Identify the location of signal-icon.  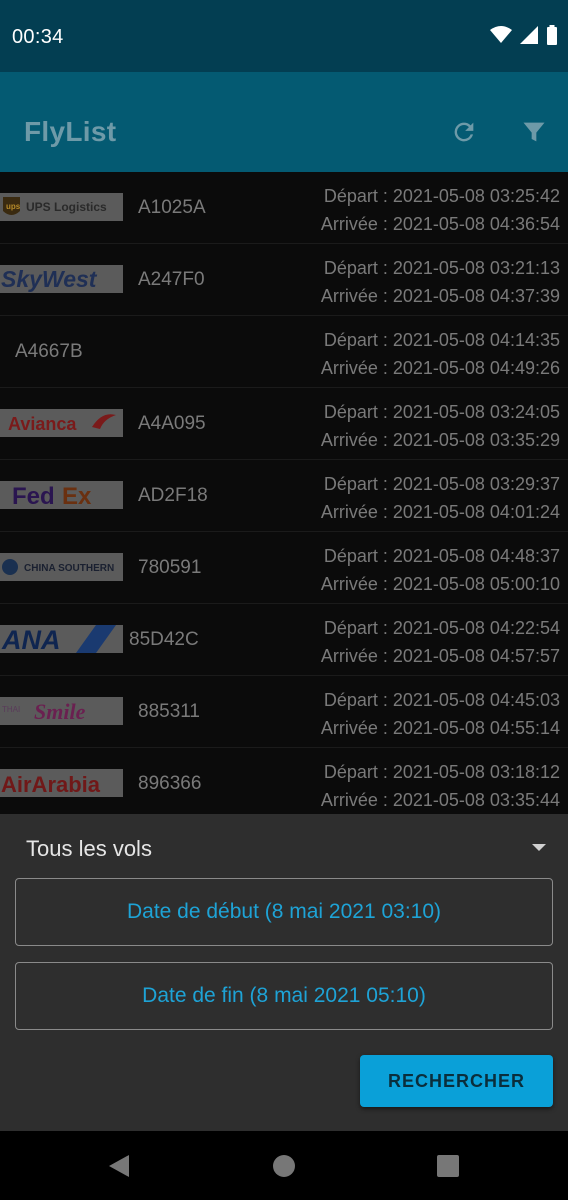
(529, 37).